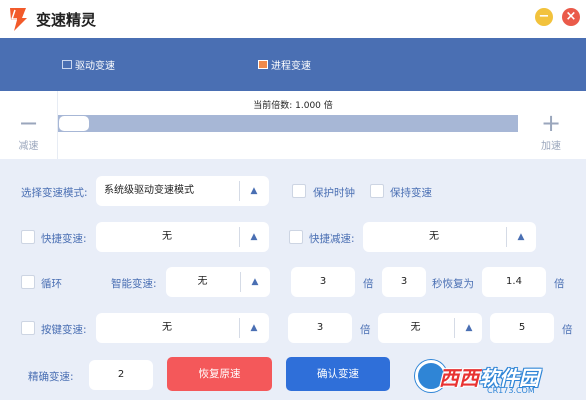  Describe the element at coordinates (51, 377) in the screenshot. I see `precise-speed-label: 精确变速:` at that location.